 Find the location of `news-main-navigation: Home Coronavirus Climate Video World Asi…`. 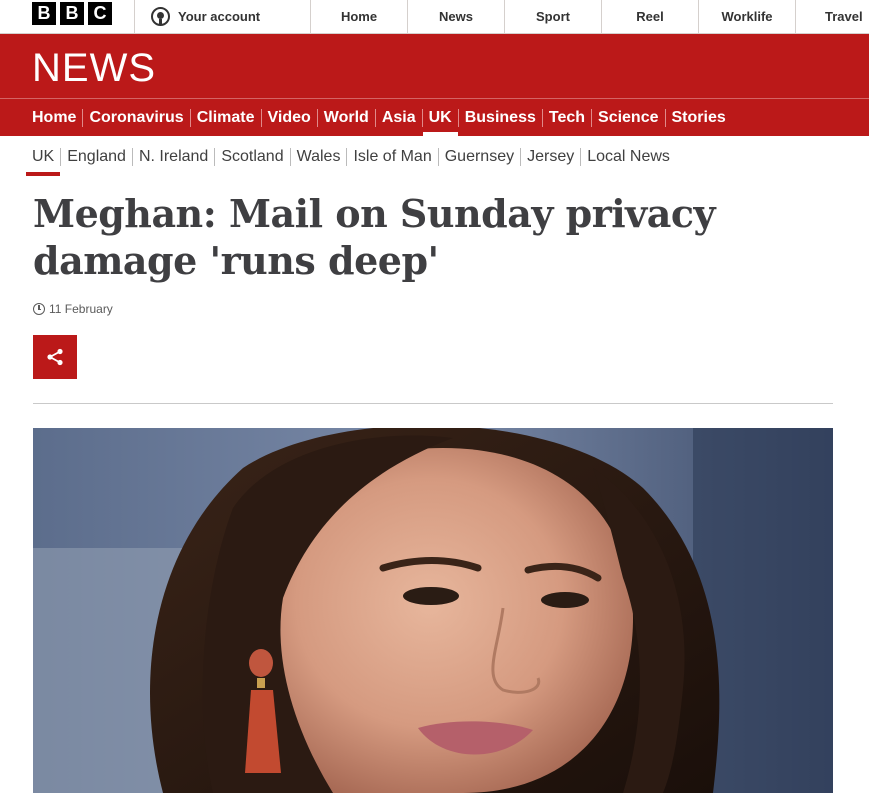

news-main-navigation: Home Coronavirus Climate Video World Asi… is located at coordinates (379, 117).